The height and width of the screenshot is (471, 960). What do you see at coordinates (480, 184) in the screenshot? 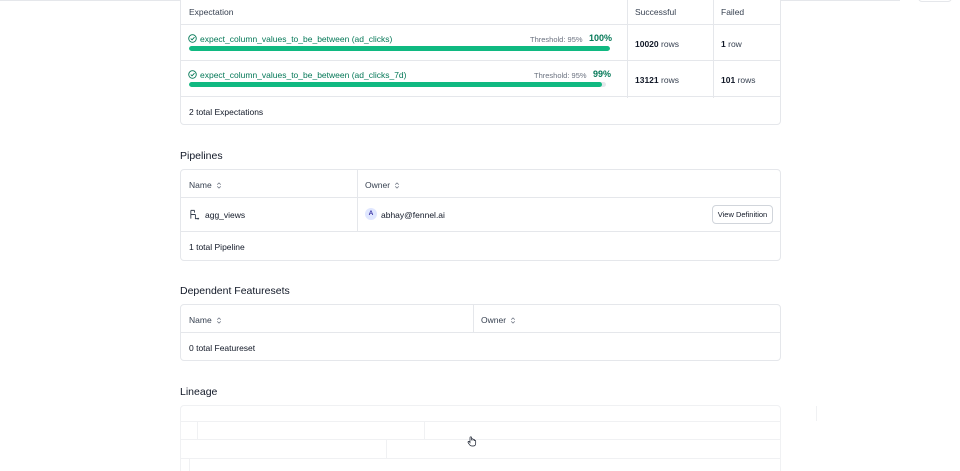
I see `pipelines-header: Name Owner` at bounding box center [480, 184].